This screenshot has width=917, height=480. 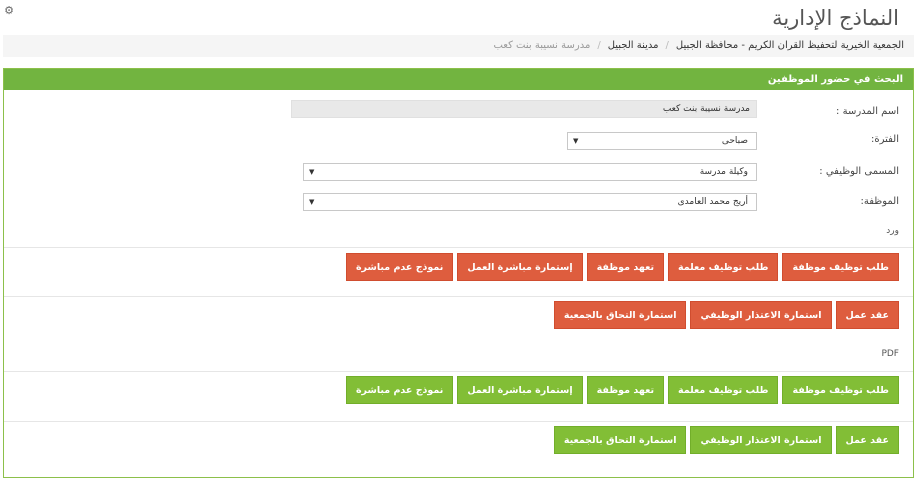 What do you see at coordinates (761, 440) in the screenshot?
I see `pdf-job-apology-form-button: استمارة الاعتذار الوظيفي` at bounding box center [761, 440].